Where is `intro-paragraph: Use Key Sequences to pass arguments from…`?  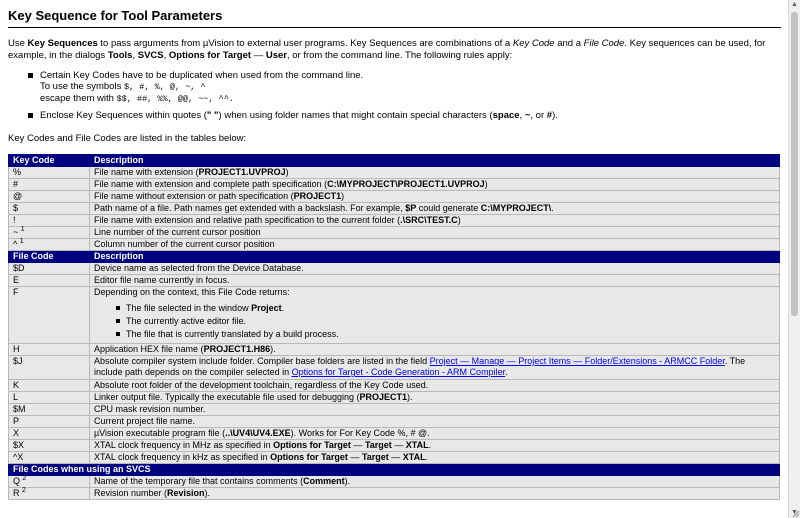 intro-paragraph: Use Key Sequences to pass arguments from… is located at coordinates (394, 50).